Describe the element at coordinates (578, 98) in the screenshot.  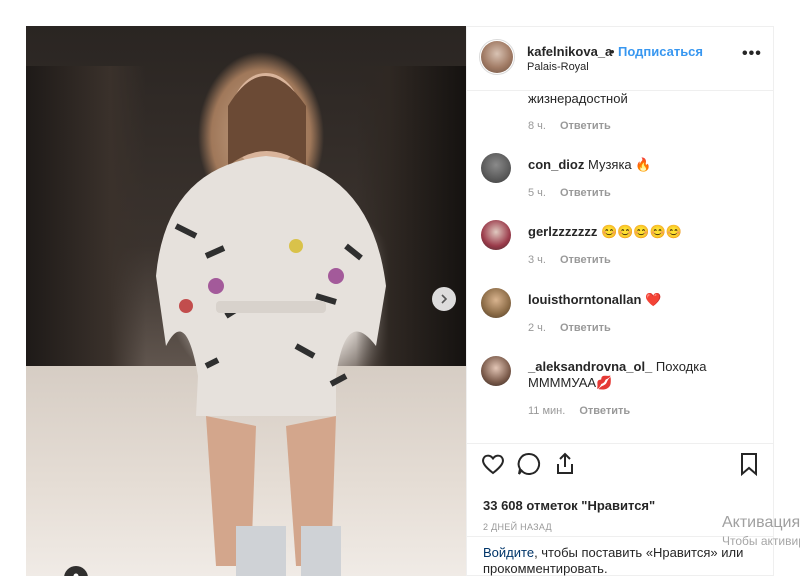
I see `comment-text-fragment: жизнерадостной` at that location.